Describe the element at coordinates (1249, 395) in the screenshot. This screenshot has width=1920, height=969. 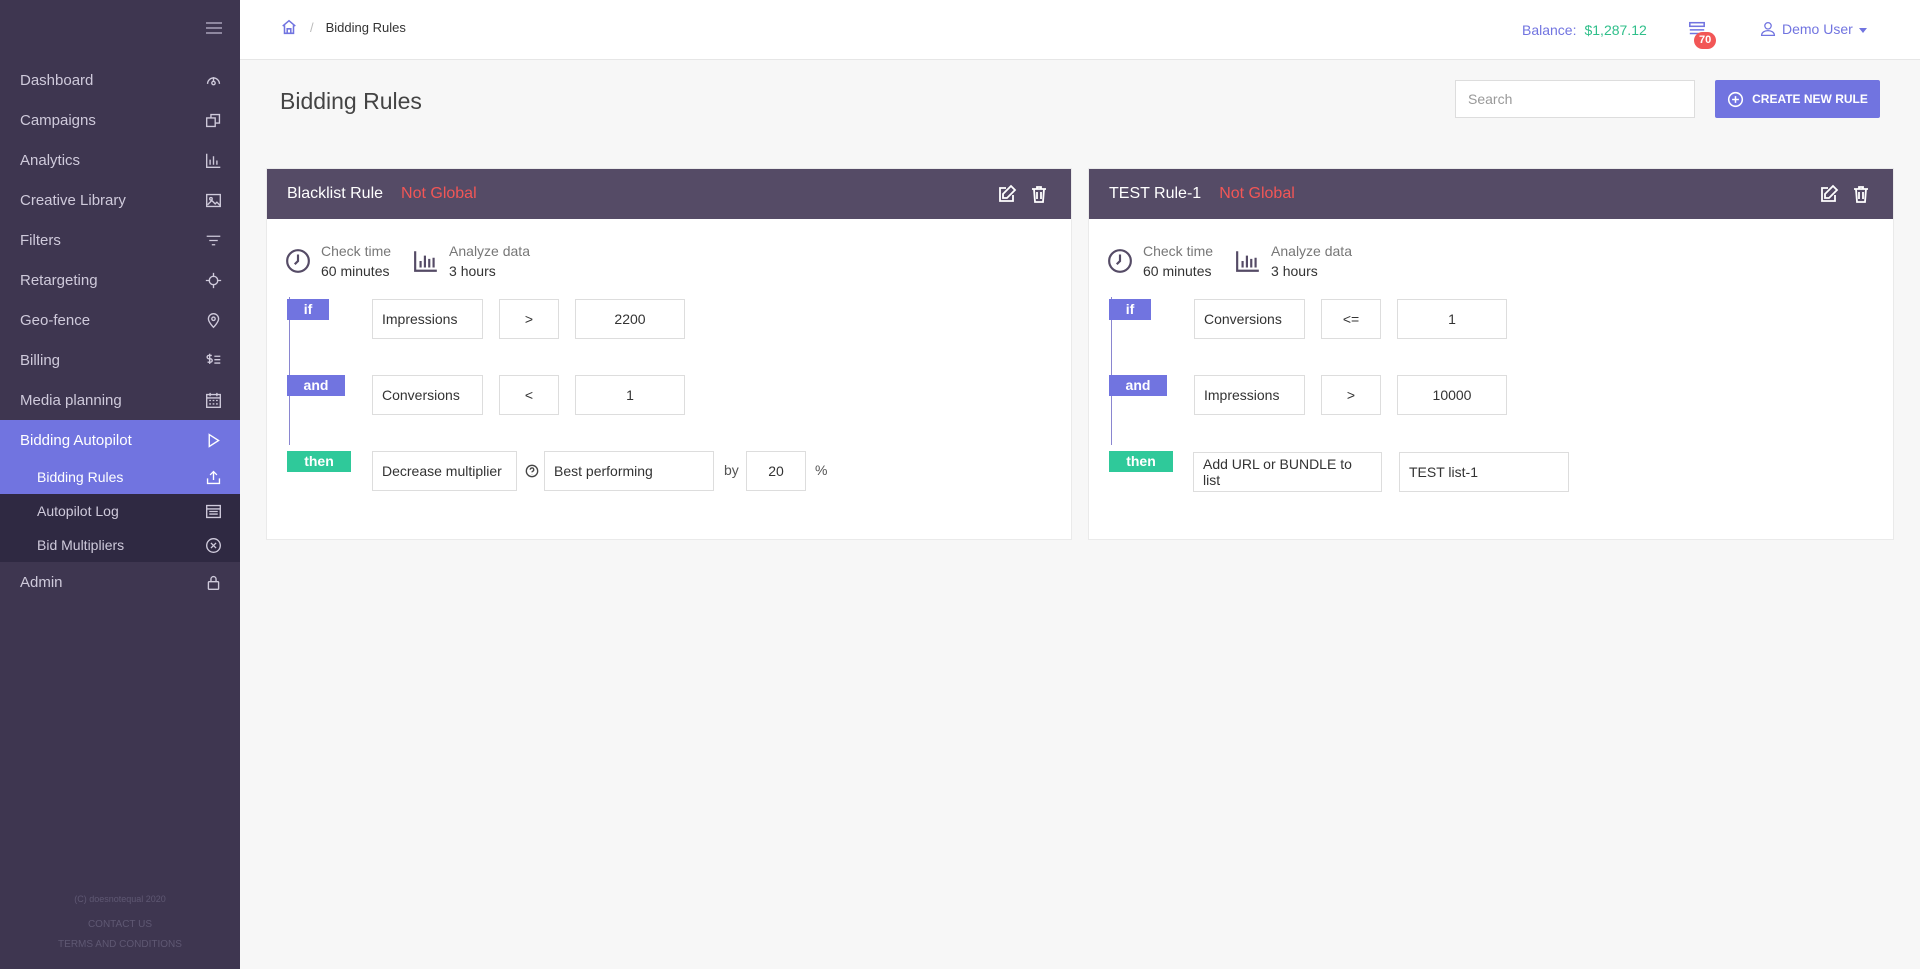
I see `and-metric-select: Impressions` at that location.